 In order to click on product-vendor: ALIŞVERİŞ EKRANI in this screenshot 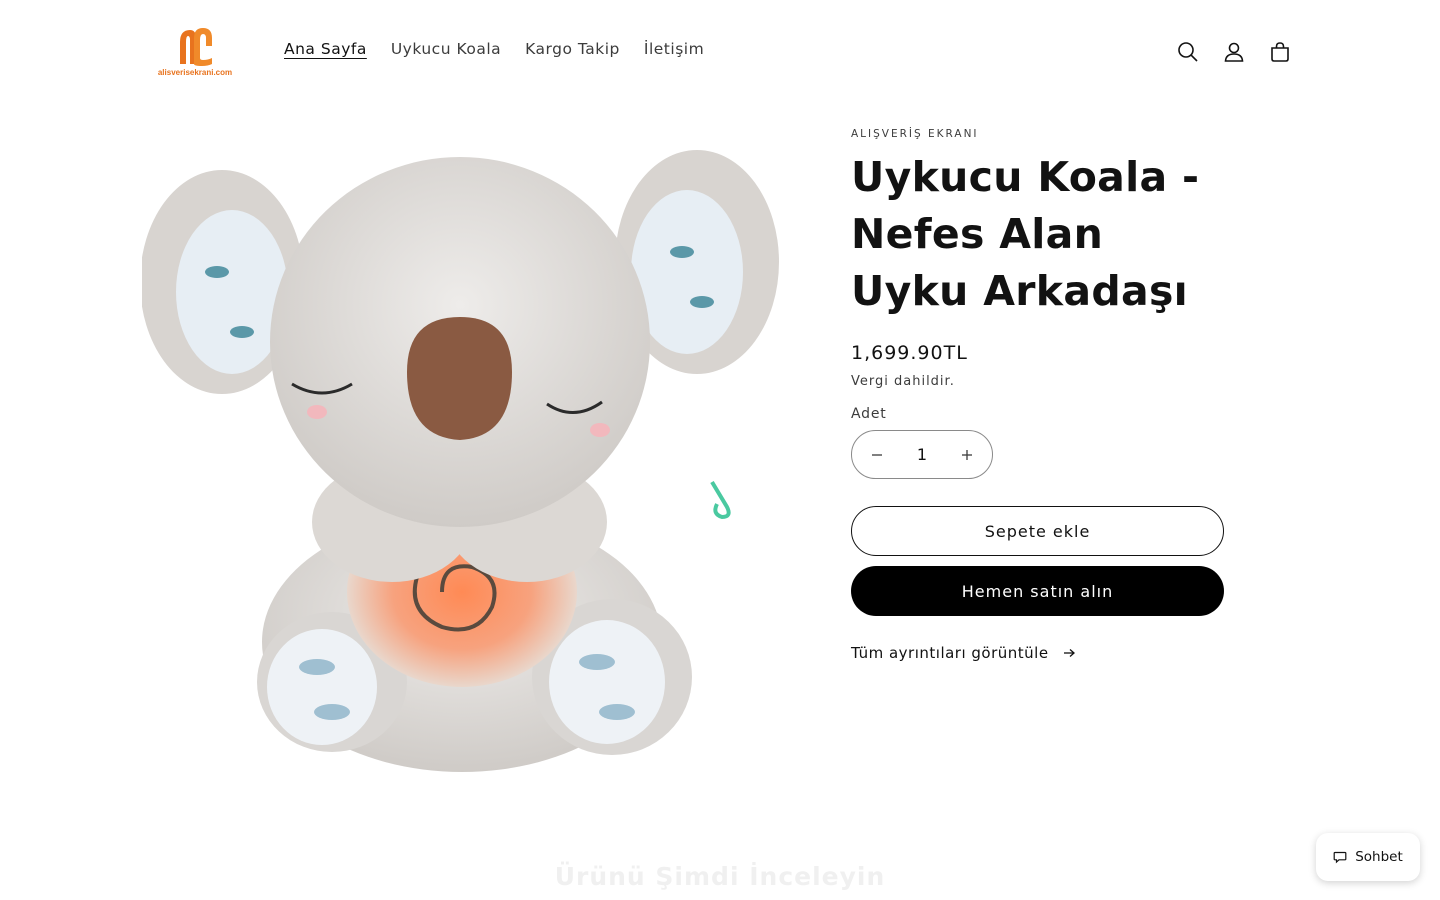, I will do `click(915, 134)`.